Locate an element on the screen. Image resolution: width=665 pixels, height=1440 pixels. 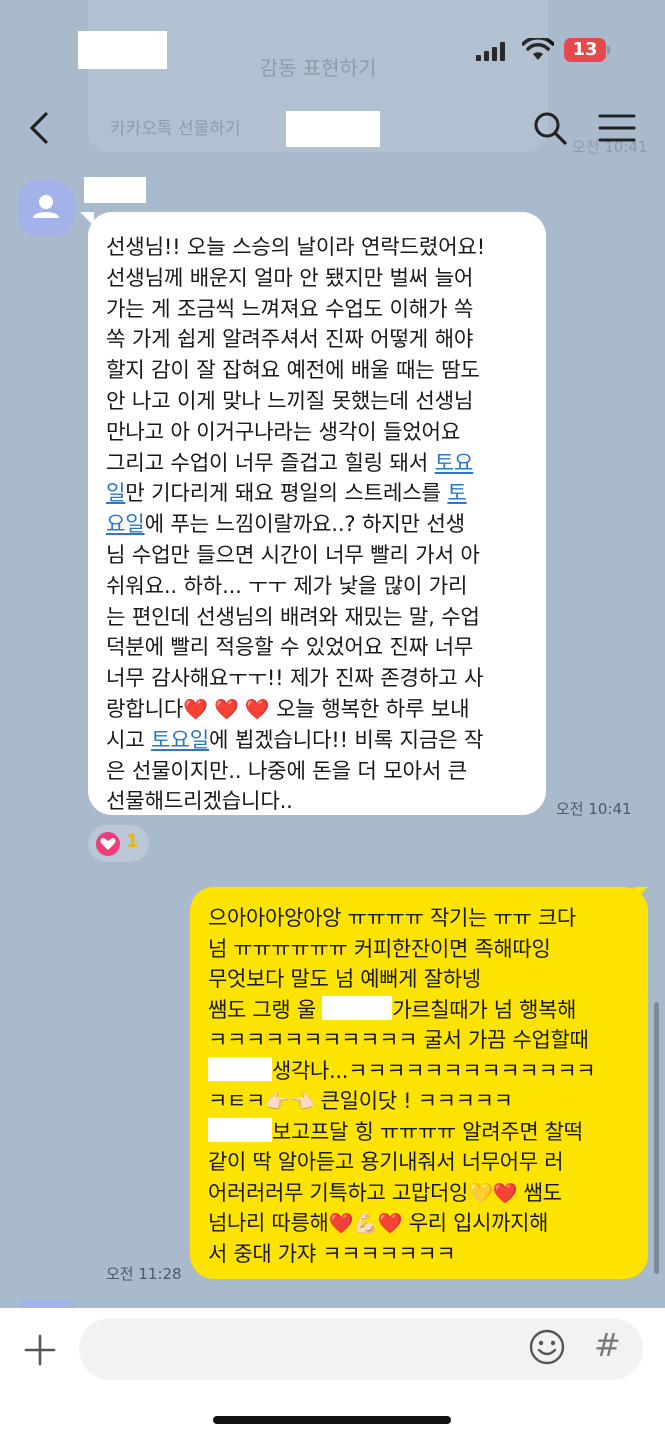
message-line: 무엇보다 말도 넘 예뻐게 잘하넹 is located at coordinates (424, 979).